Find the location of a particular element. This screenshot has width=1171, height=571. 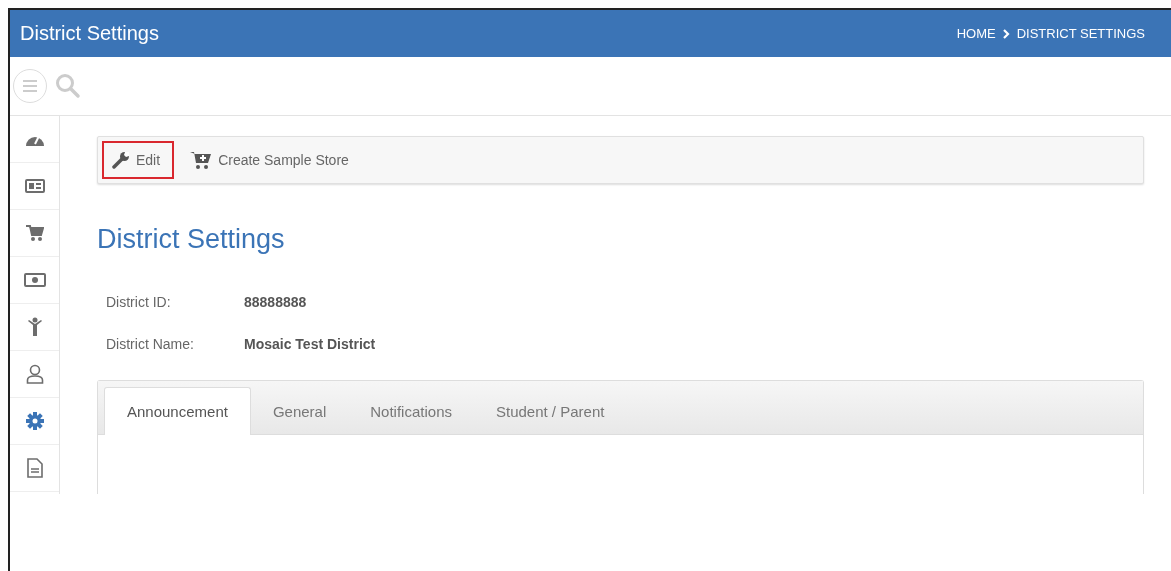

page-header-title: District Settings is located at coordinates (89, 33).